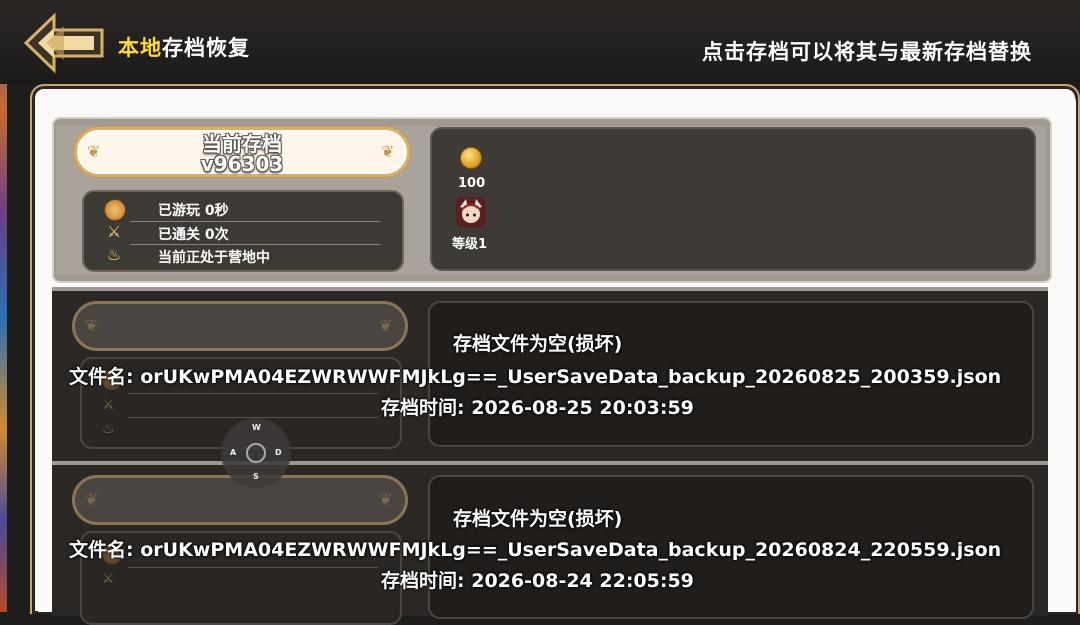  What do you see at coordinates (733, 199) in the screenshot?
I see `current-save-info: 100 等级1` at bounding box center [733, 199].